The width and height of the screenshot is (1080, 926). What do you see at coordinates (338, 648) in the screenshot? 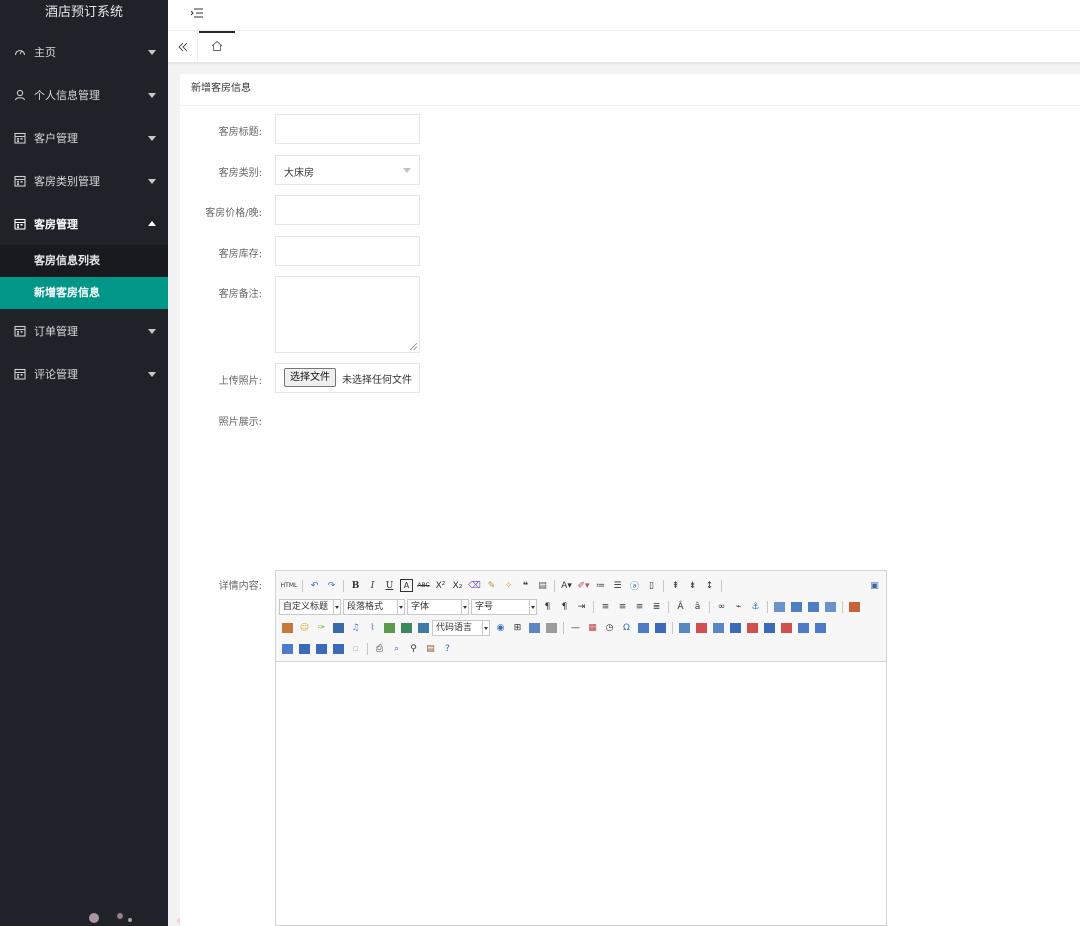
I see `split-cols-icon` at bounding box center [338, 648].